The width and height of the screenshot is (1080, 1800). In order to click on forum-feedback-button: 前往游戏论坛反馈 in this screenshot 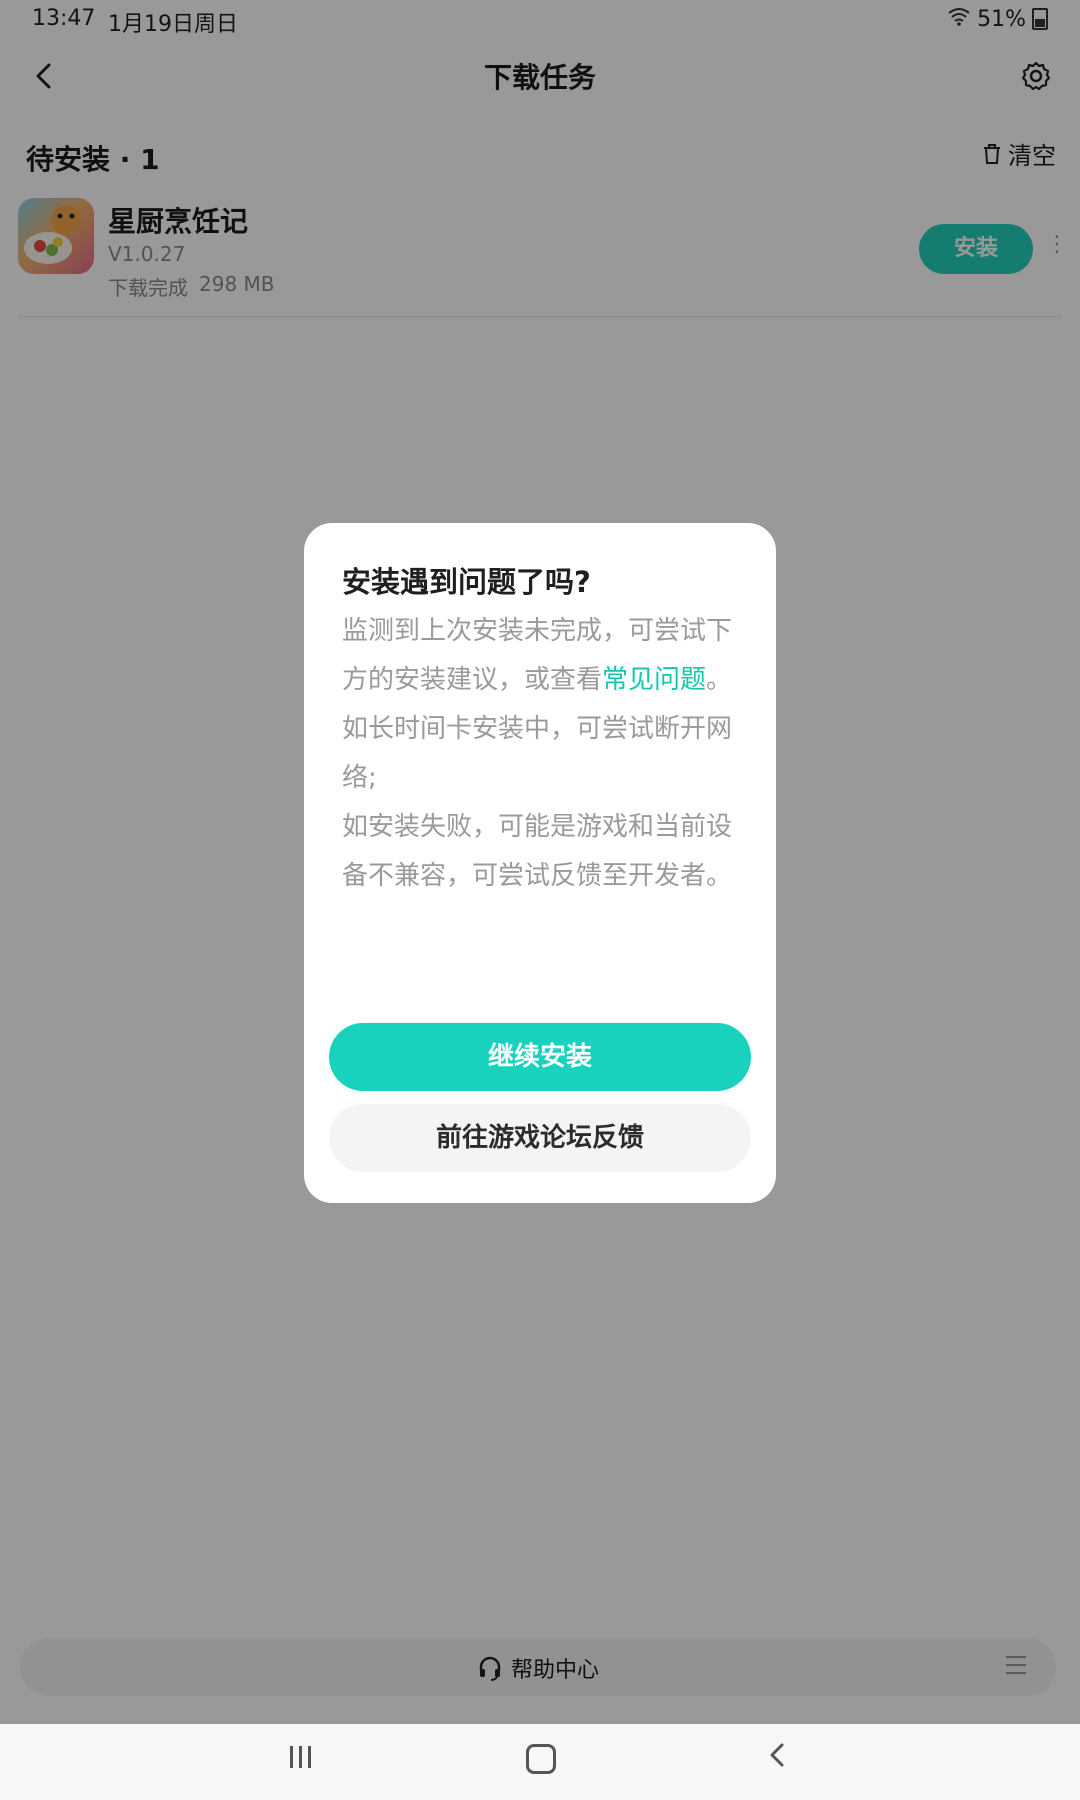, I will do `click(540, 1138)`.